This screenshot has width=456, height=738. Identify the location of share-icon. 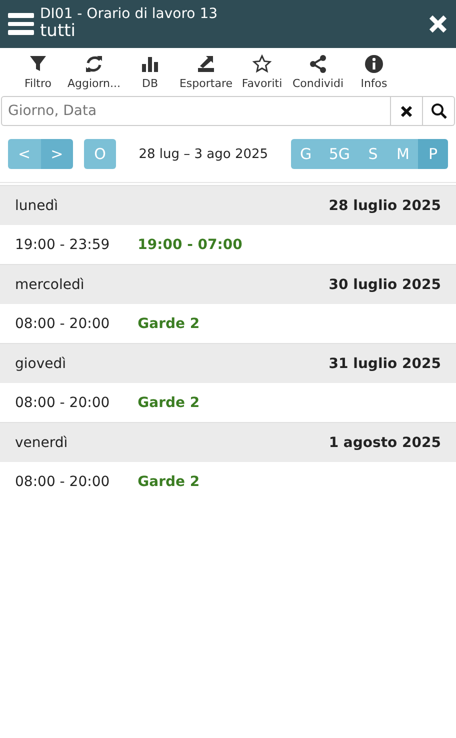
(318, 64).